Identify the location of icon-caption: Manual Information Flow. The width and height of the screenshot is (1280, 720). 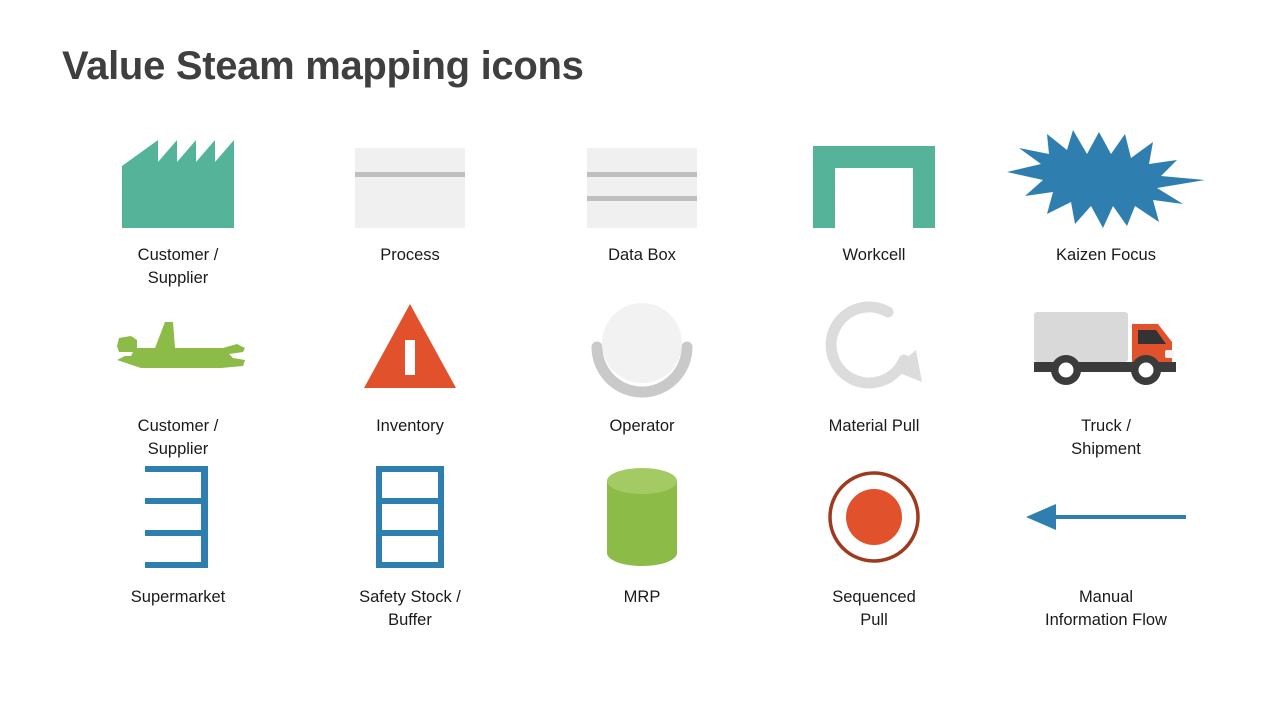
(1106, 608).